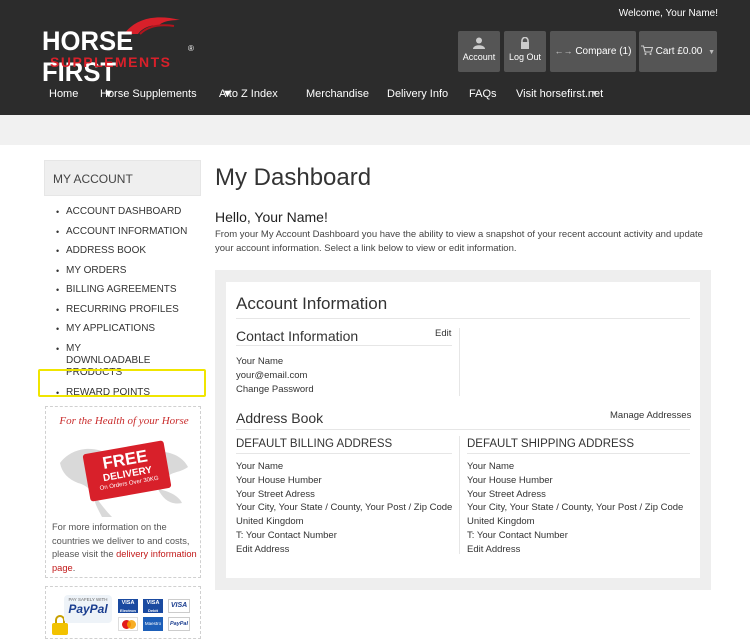 This screenshot has height=639, width=750. Describe the element at coordinates (559, 94) in the screenshot. I see `nav-visit-site: Visit horsefirst.net` at that location.